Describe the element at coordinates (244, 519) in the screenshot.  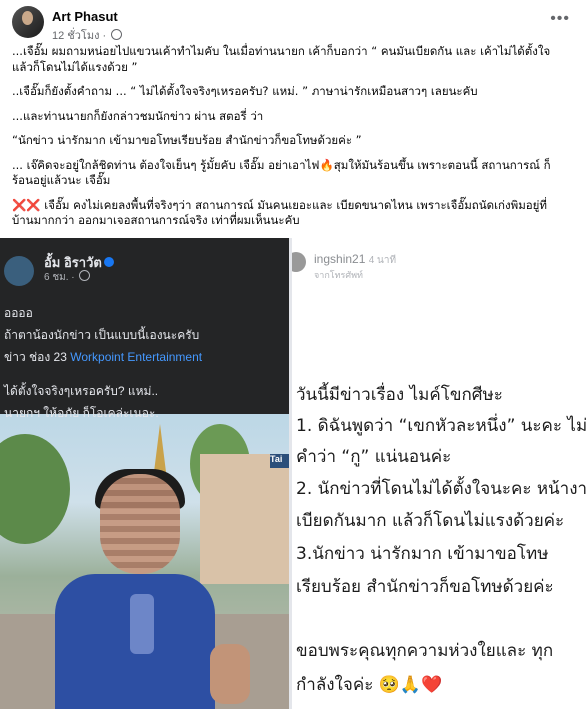
I see `building-wall` at that location.